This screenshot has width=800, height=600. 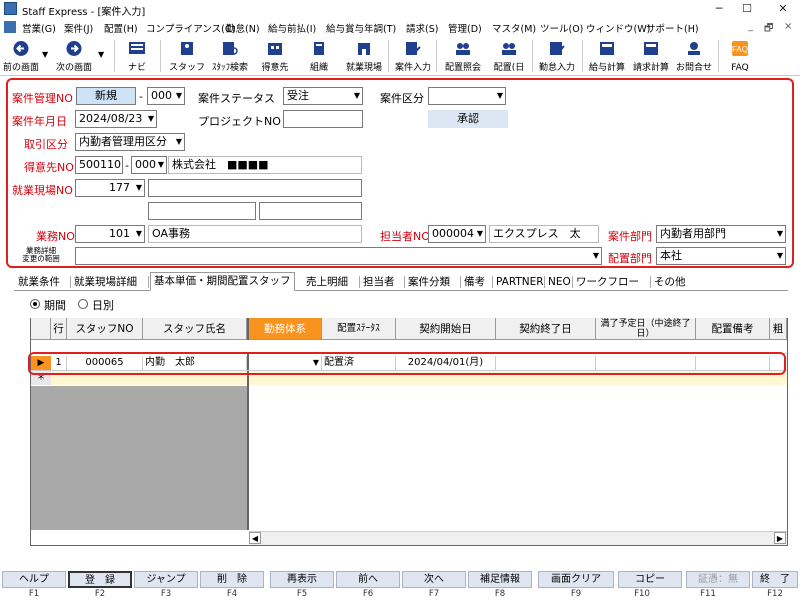 I want to click on client-no-input: 500110, so click(x=99, y=165).